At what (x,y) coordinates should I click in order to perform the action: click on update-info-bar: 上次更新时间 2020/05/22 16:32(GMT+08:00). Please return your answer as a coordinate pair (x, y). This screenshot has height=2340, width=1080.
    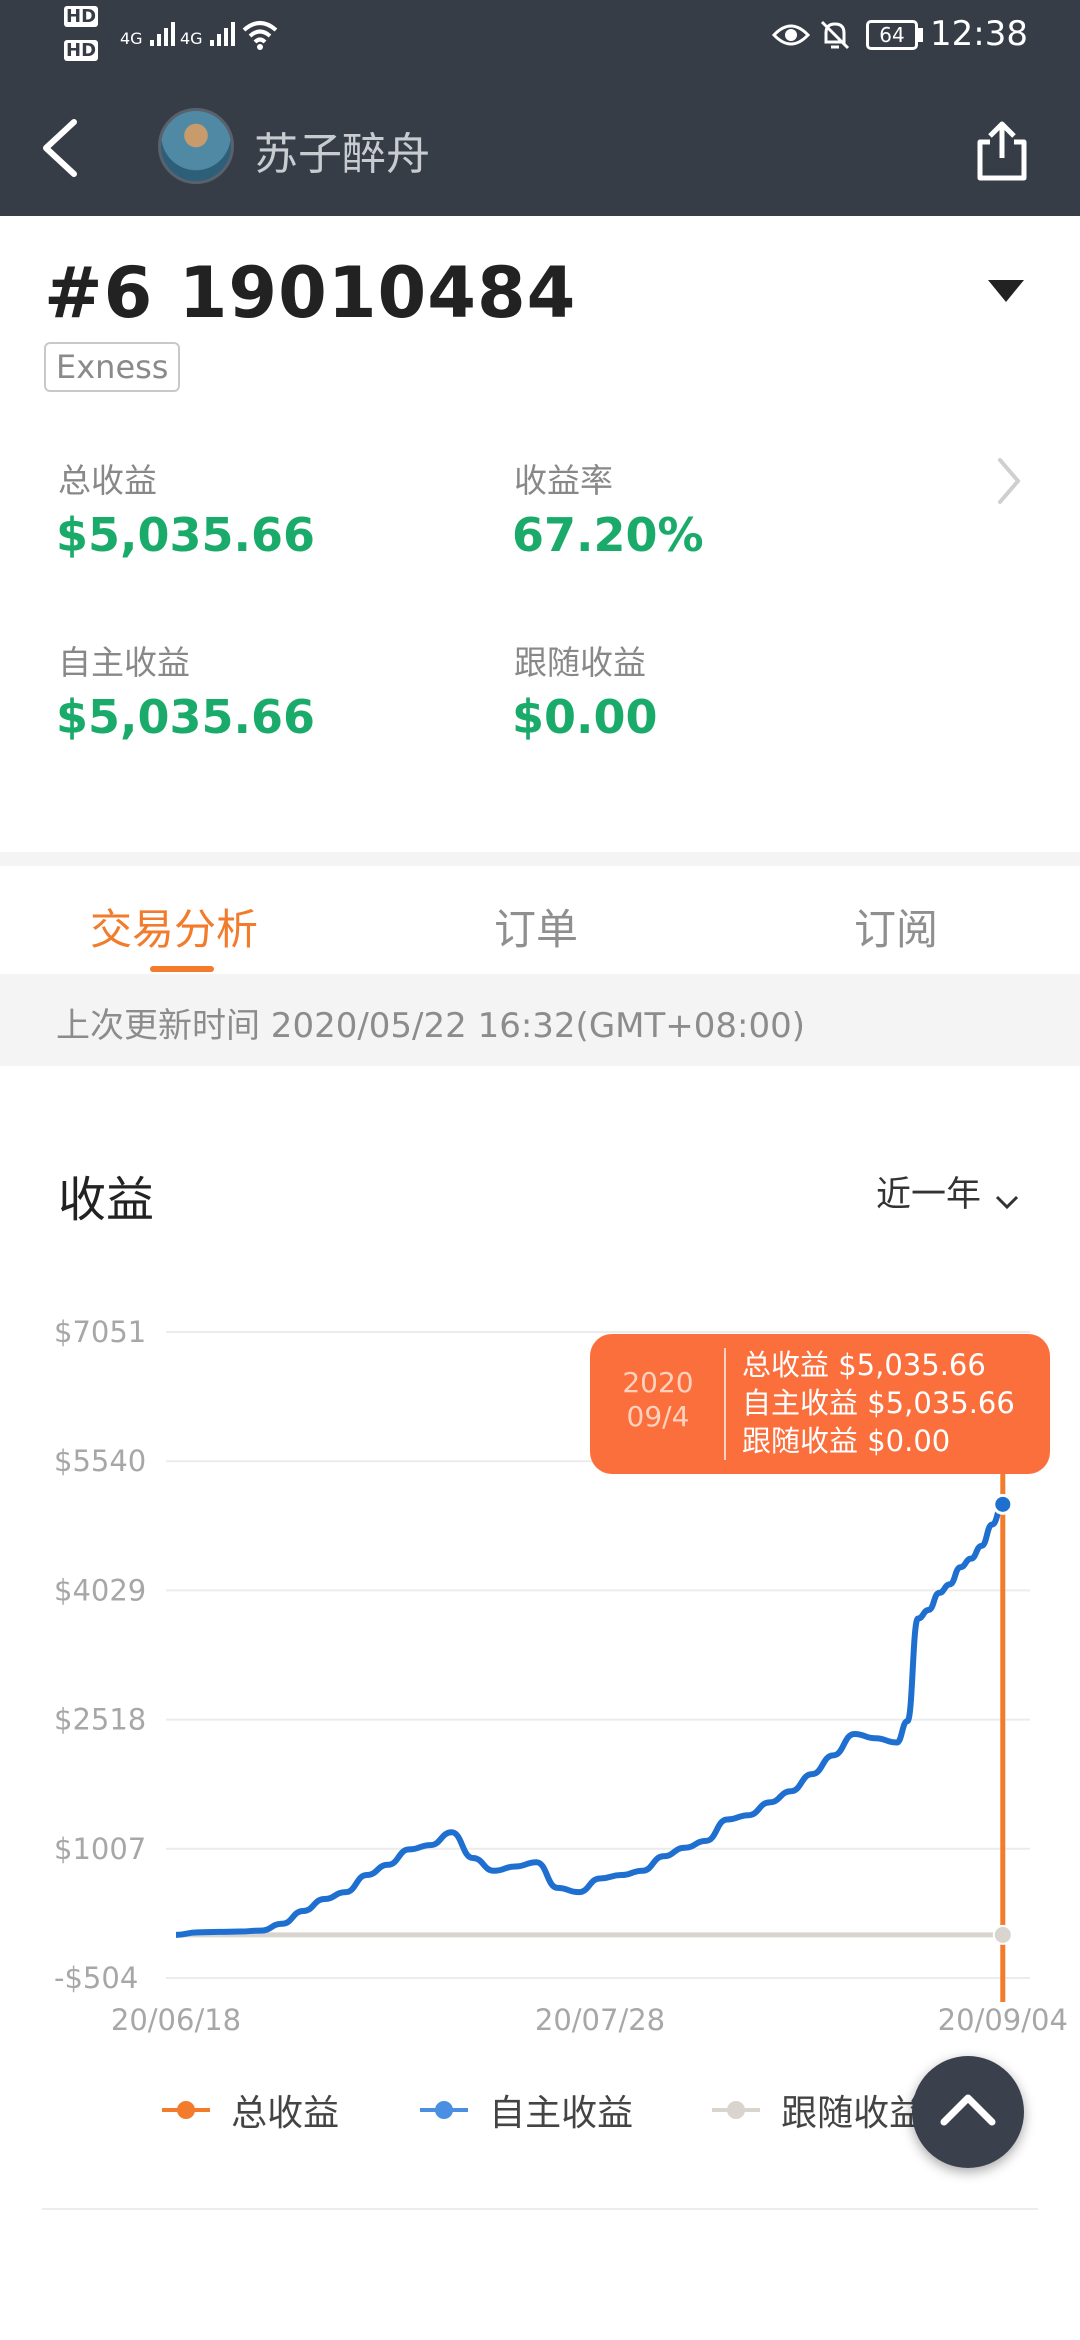
    Looking at the image, I should click on (540, 1020).